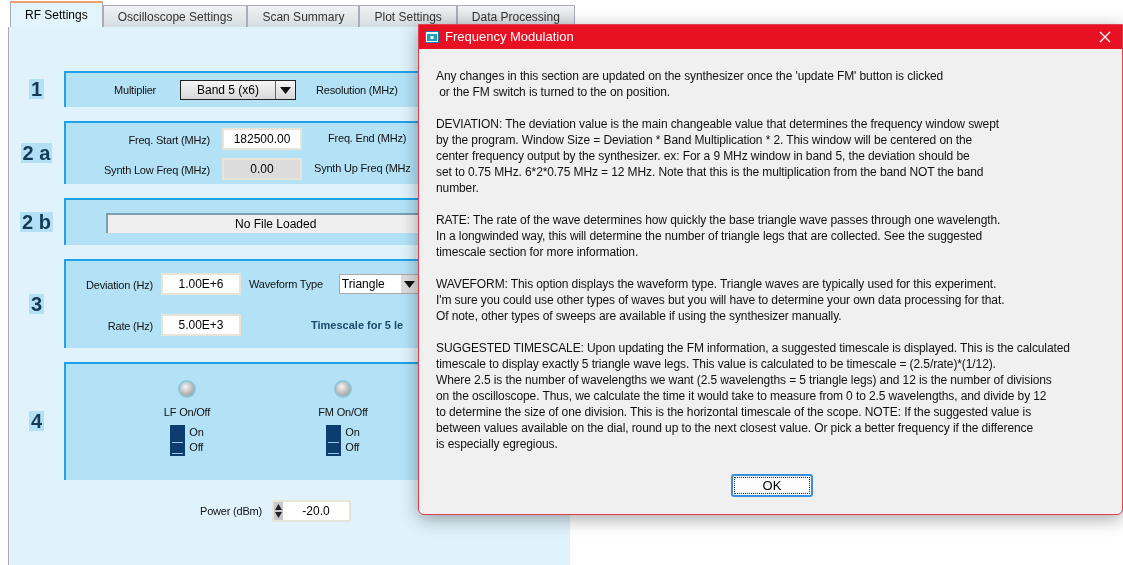 The height and width of the screenshot is (565, 1123). What do you see at coordinates (718, 156) in the screenshot?
I see `help-paragraph: DEVIATION: The deviation value is the main changeable value that determines the frequency window swept by the program. Window Size = Deviation * Band Multiplication * 2. This window will be centered on the center frequency output by the synthesizer. ex: For a 9 MHz window in band 5, the deviation should be set to 0.75 MHz. 6*2*0.75 MHz = 12 MHz. Note that this is the multiplication from the band NOT the band number.` at bounding box center [718, 156].